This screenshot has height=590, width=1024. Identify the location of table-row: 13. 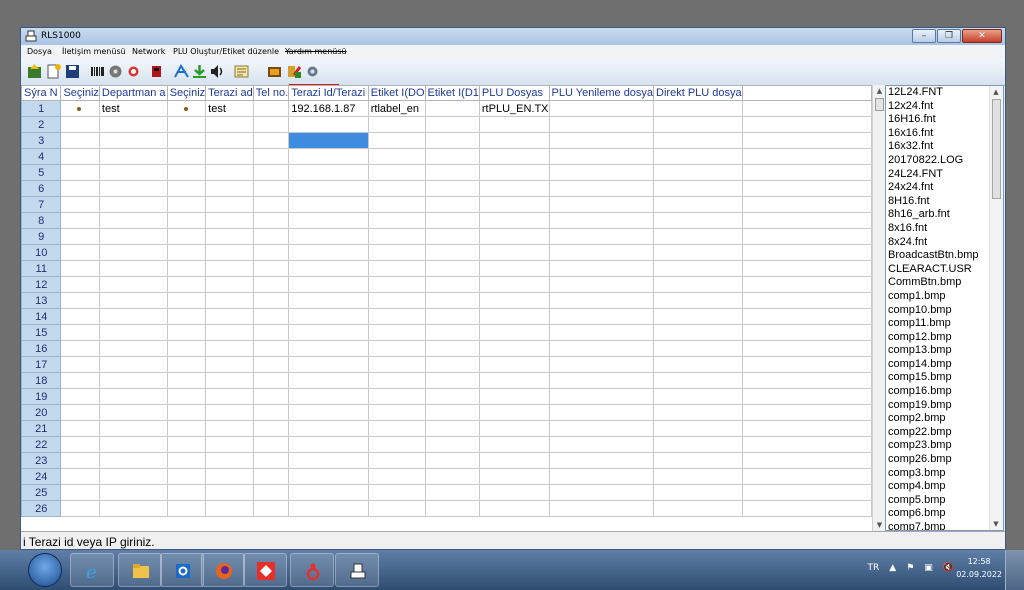
(446, 300).